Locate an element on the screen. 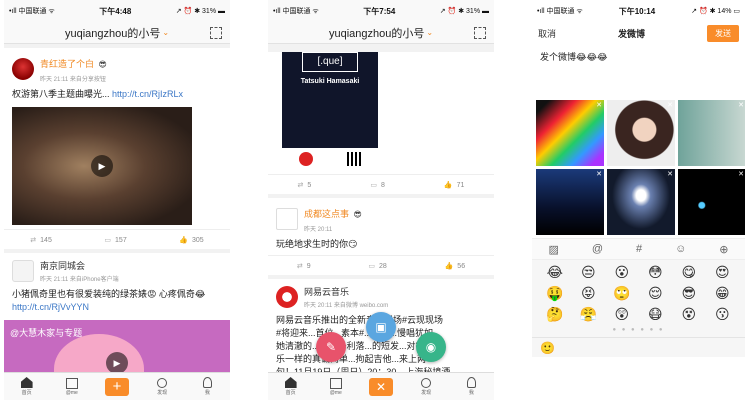  emoji-key: 🤑 is located at coordinates (555, 293).